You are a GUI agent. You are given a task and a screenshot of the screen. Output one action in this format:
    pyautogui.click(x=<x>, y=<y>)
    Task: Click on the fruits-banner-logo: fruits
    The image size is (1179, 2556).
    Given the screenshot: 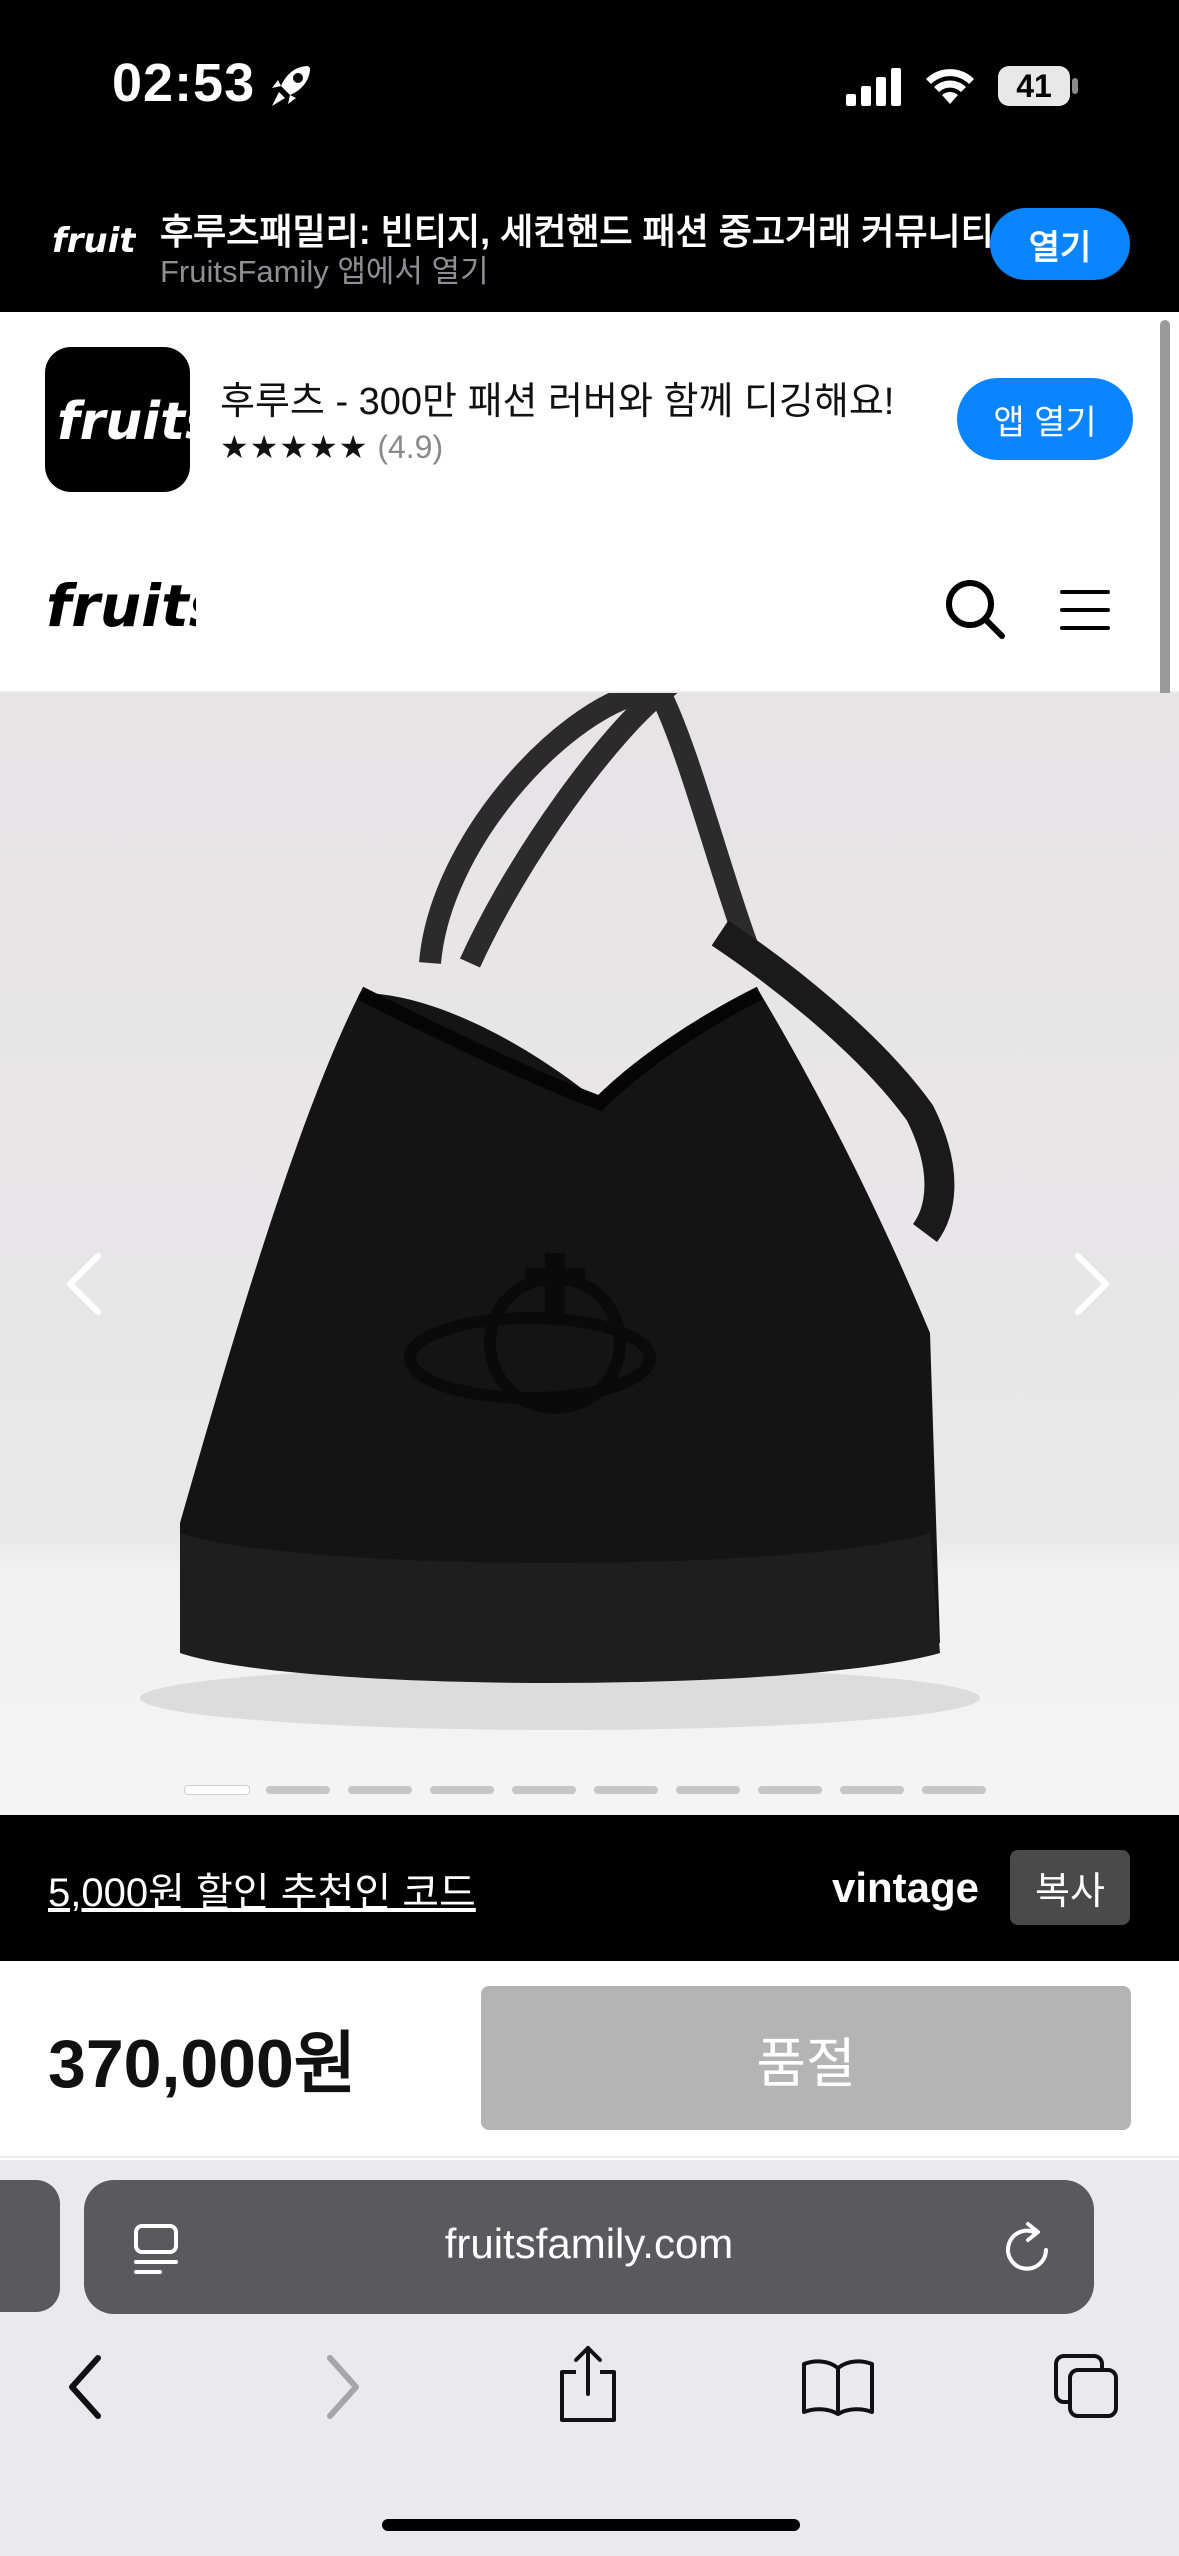 What is the action you would take?
    pyautogui.click(x=94, y=241)
    